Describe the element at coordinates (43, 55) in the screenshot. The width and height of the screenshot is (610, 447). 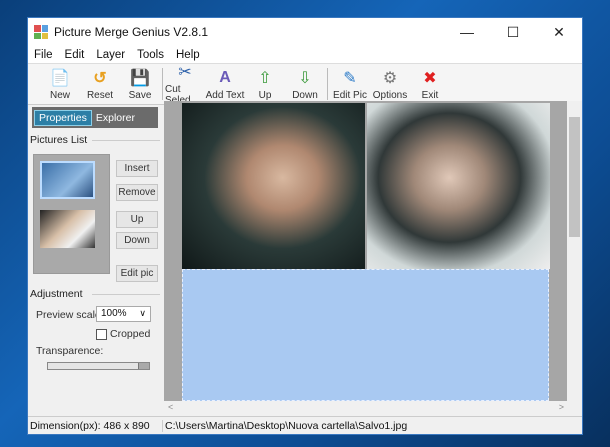
I see `menu-file: File` at that location.